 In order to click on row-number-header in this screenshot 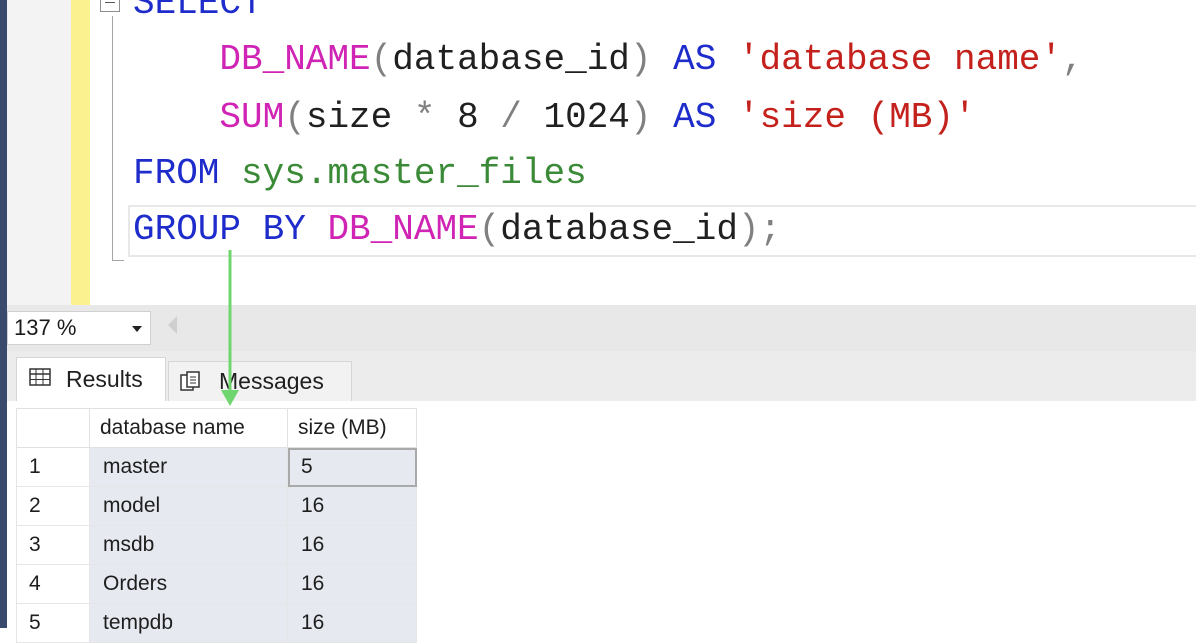, I will do `click(53, 428)`.